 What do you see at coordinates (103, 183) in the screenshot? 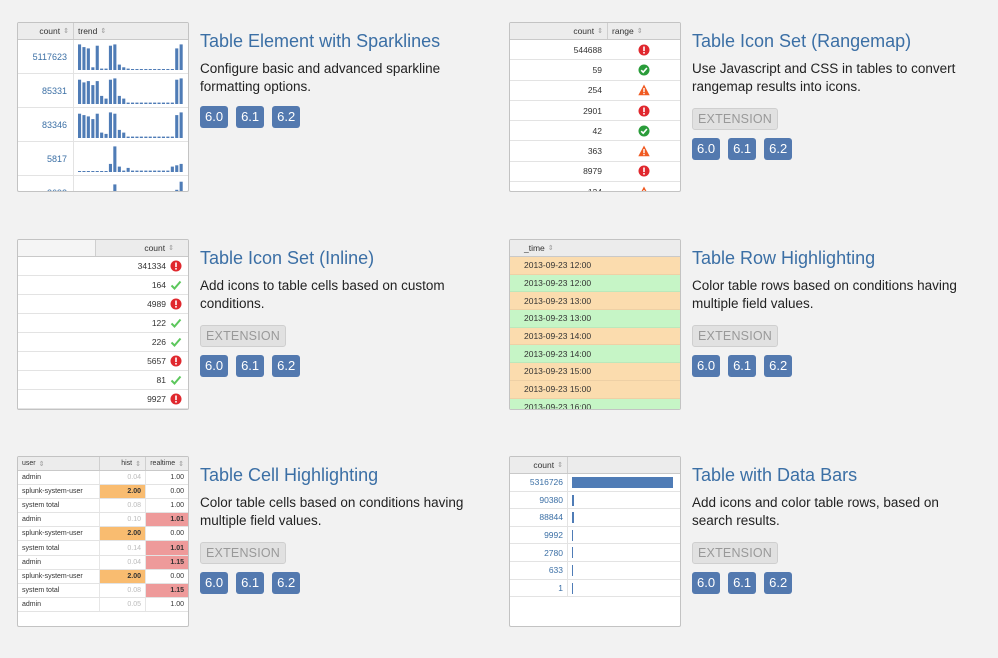
I see `table-row: 2692` at bounding box center [103, 183].